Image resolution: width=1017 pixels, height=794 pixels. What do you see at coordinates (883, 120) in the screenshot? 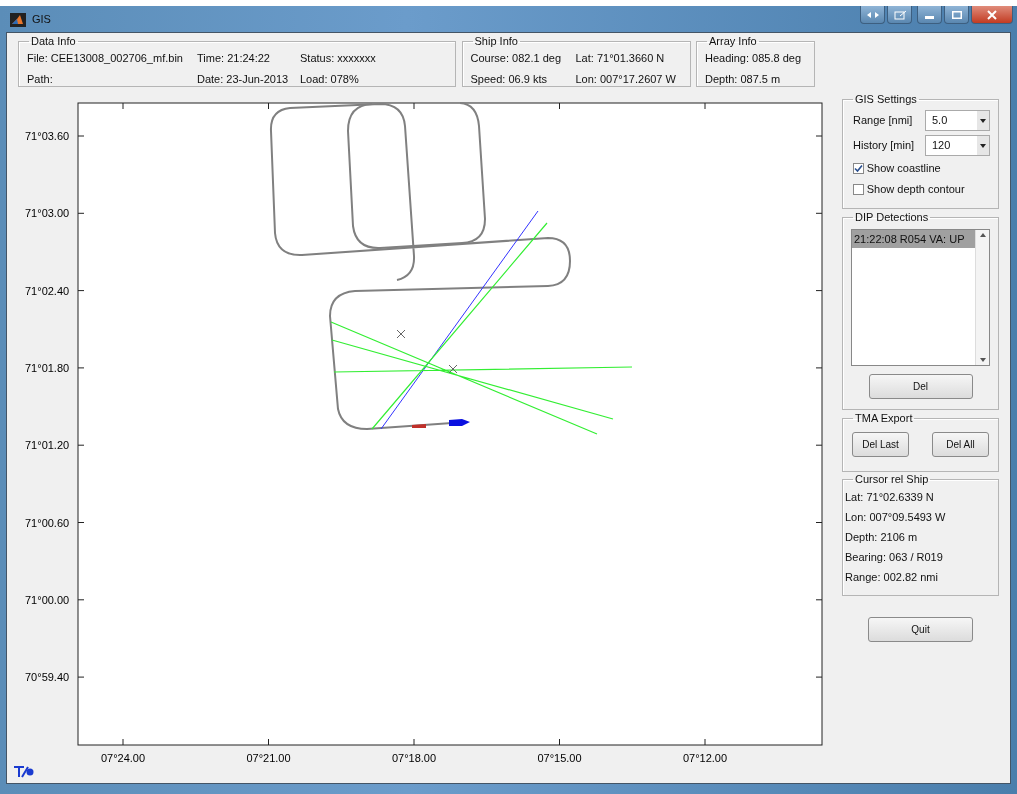
I see `field-label: Range [nmi]` at bounding box center [883, 120].